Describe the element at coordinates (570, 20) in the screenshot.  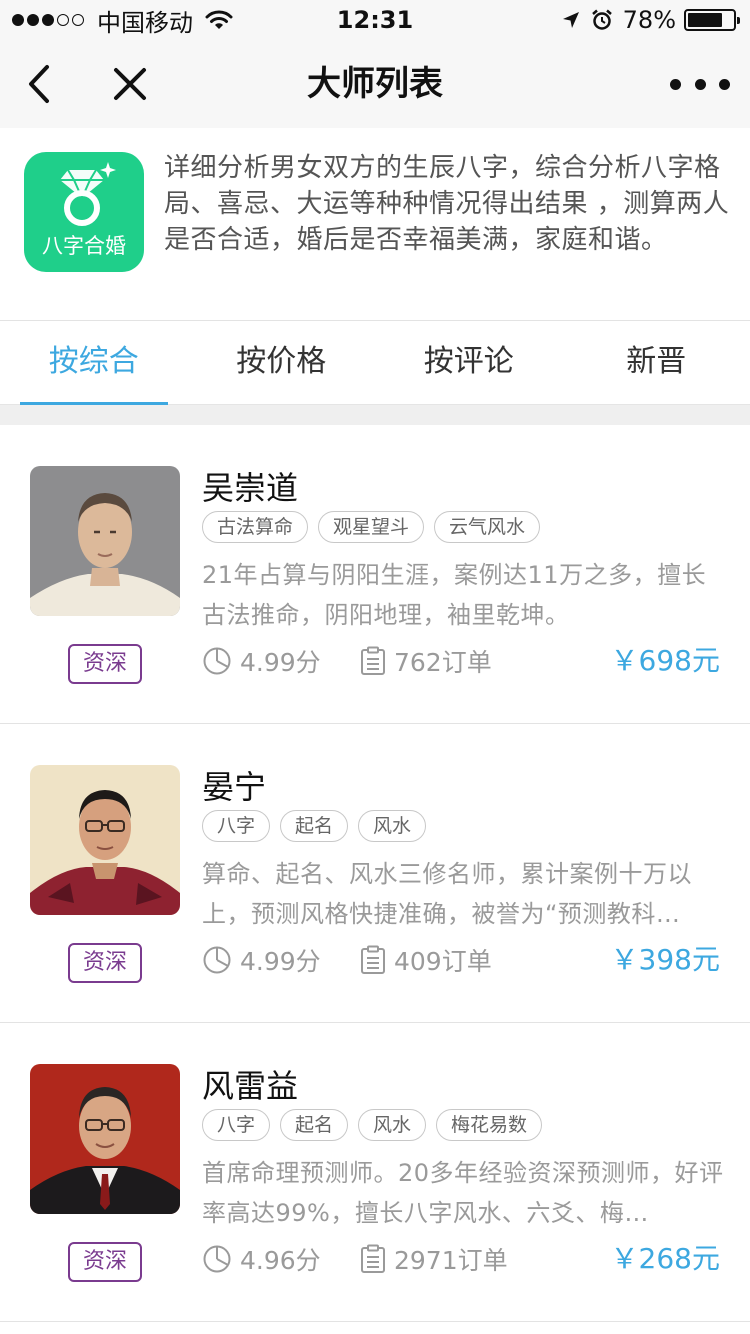
I see `location-arrow-icon` at that location.